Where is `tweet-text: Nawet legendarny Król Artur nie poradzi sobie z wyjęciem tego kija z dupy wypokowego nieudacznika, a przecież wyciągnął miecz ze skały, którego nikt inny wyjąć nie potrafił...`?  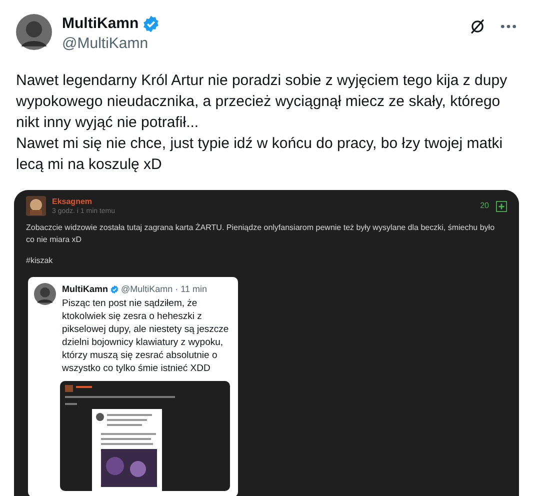 tweet-text: Nawet legendarny Król Artur nie poradzi sobie z wyjęciem tego kija z dupy wypokowego nieudacznika, a przecież wyciągnął miecz ze skały, którego nikt inny wyjąć nie potrafił... is located at coordinates (262, 102).